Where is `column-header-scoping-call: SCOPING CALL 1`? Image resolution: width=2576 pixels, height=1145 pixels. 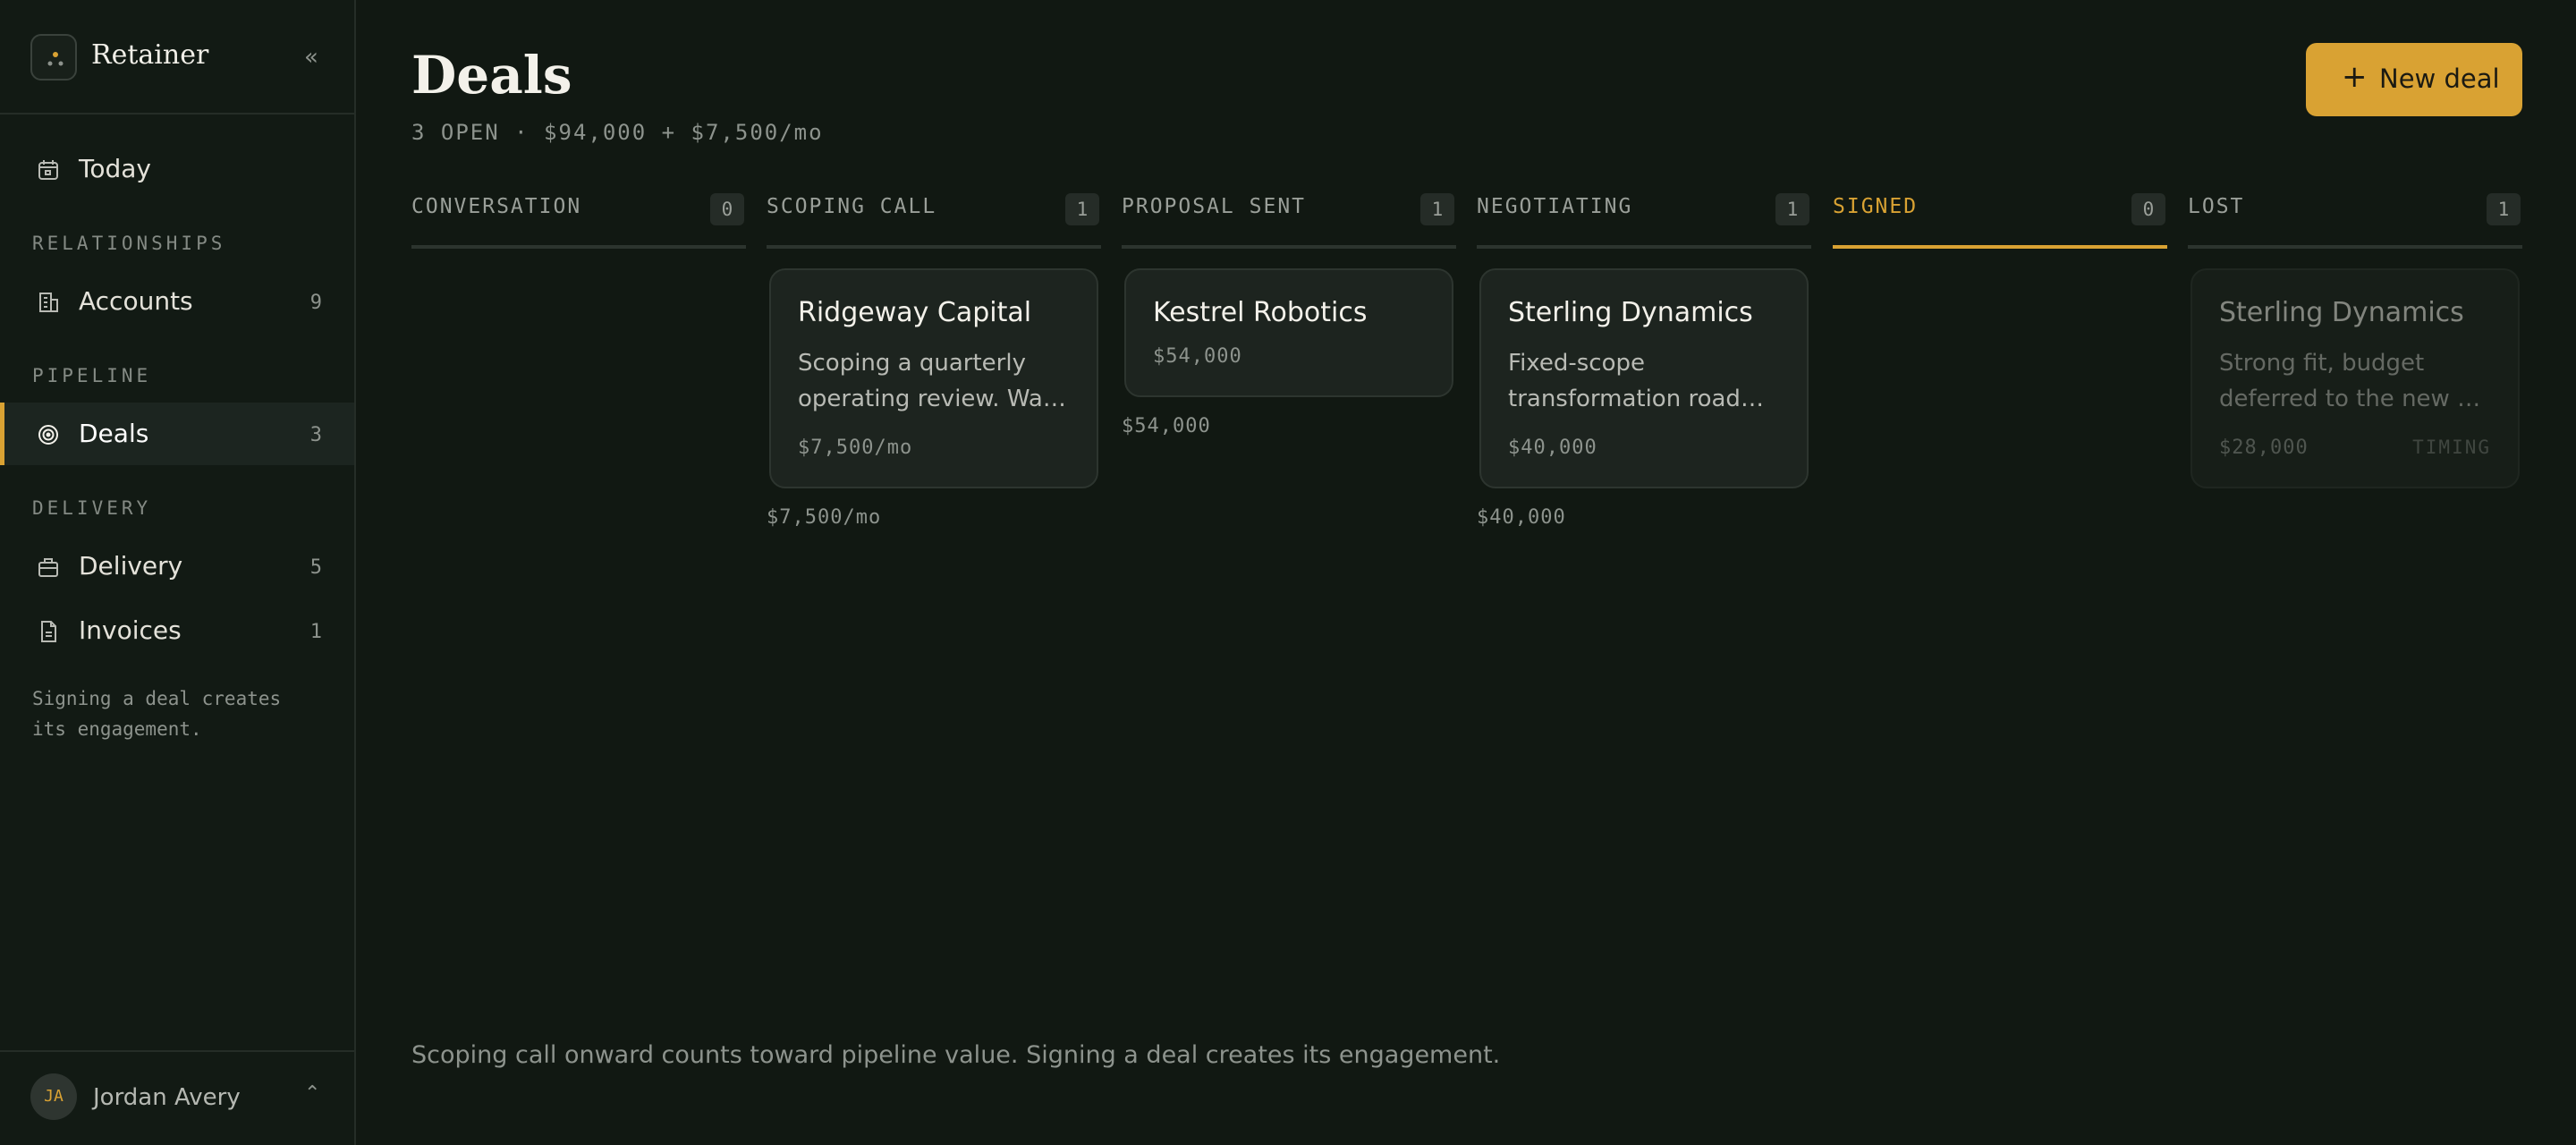 column-header-scoping-call: SCOPING CALL 1 is located at coordinates (934, 221).